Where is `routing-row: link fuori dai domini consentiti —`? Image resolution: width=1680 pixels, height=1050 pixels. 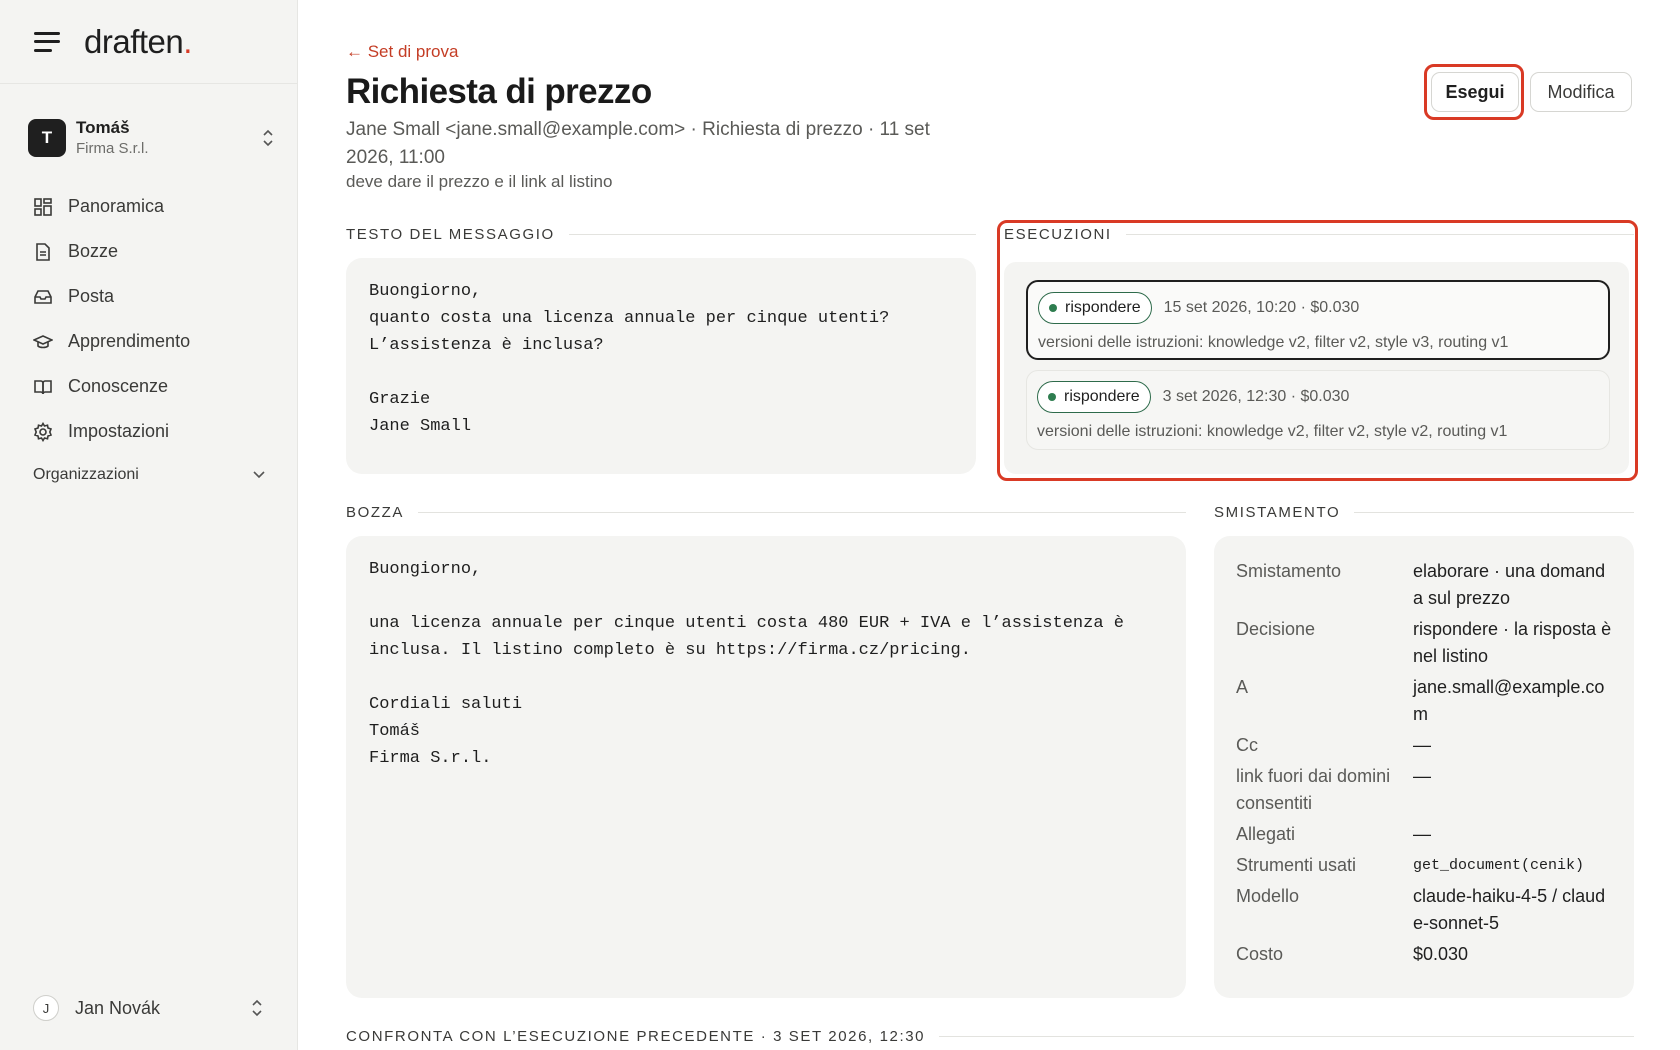
routing-row: link fuori dai domini consentiti — is located at coordinates (1333, 789).